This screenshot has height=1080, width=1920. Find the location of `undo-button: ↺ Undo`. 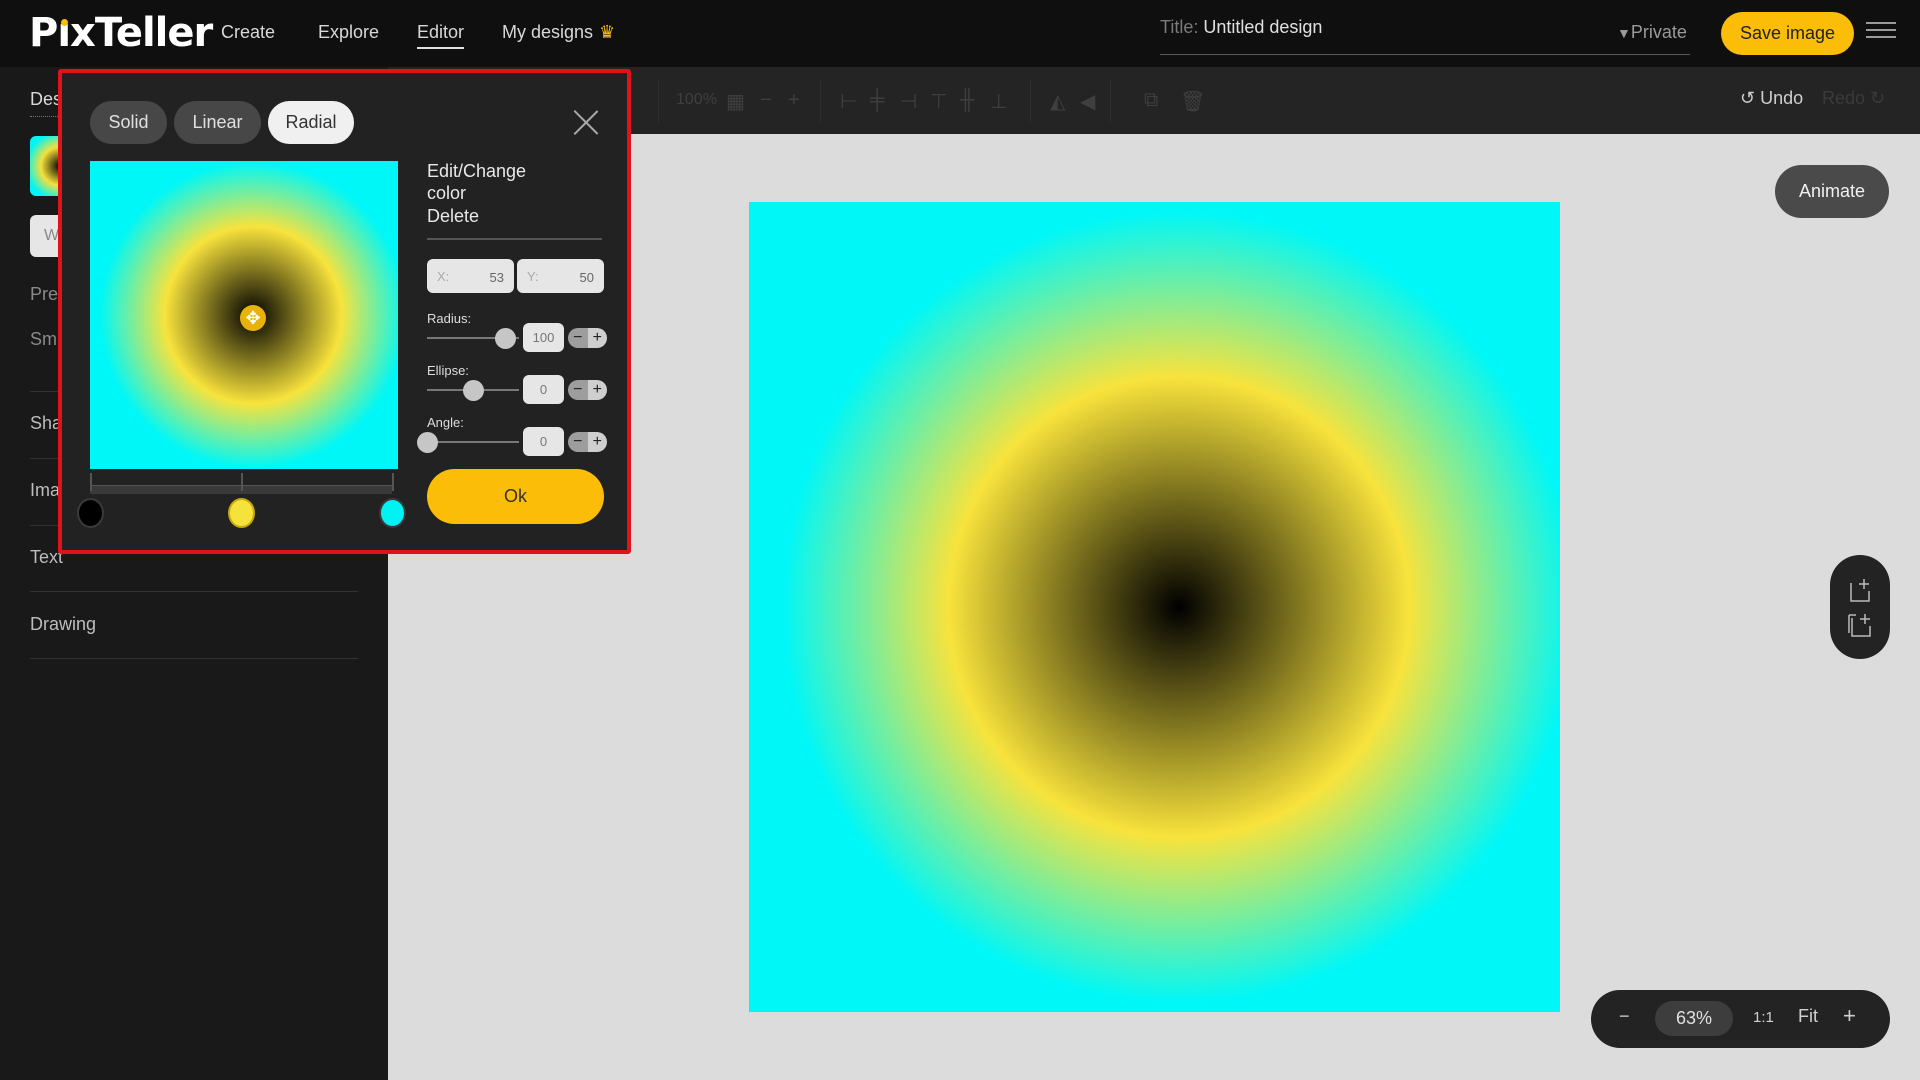

undo-button: ↺ Undo is located at coordinates (1771, 98).